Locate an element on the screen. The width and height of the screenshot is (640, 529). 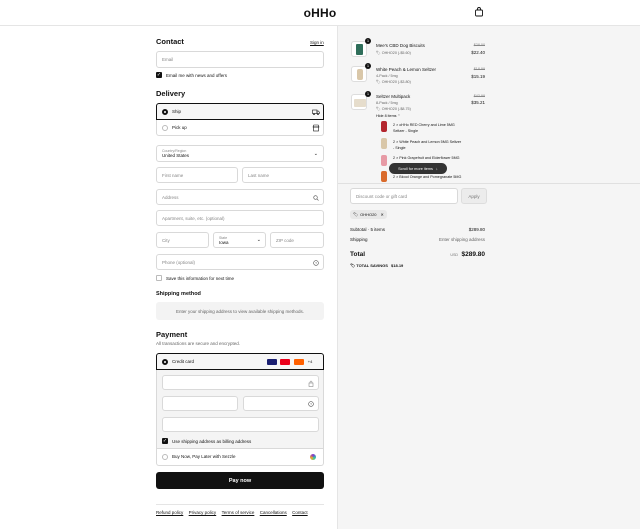
news-checkbox: ✓ is located at coordinates (159, 75).